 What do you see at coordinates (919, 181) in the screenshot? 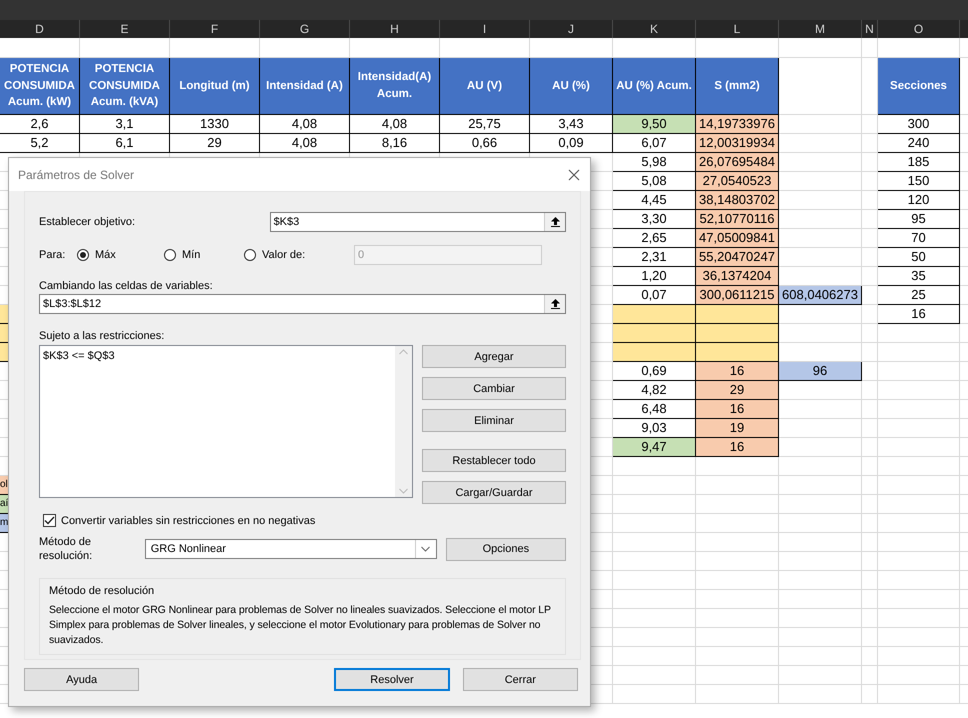
I see `table-cell: 150` at bounding box center [919, 181].